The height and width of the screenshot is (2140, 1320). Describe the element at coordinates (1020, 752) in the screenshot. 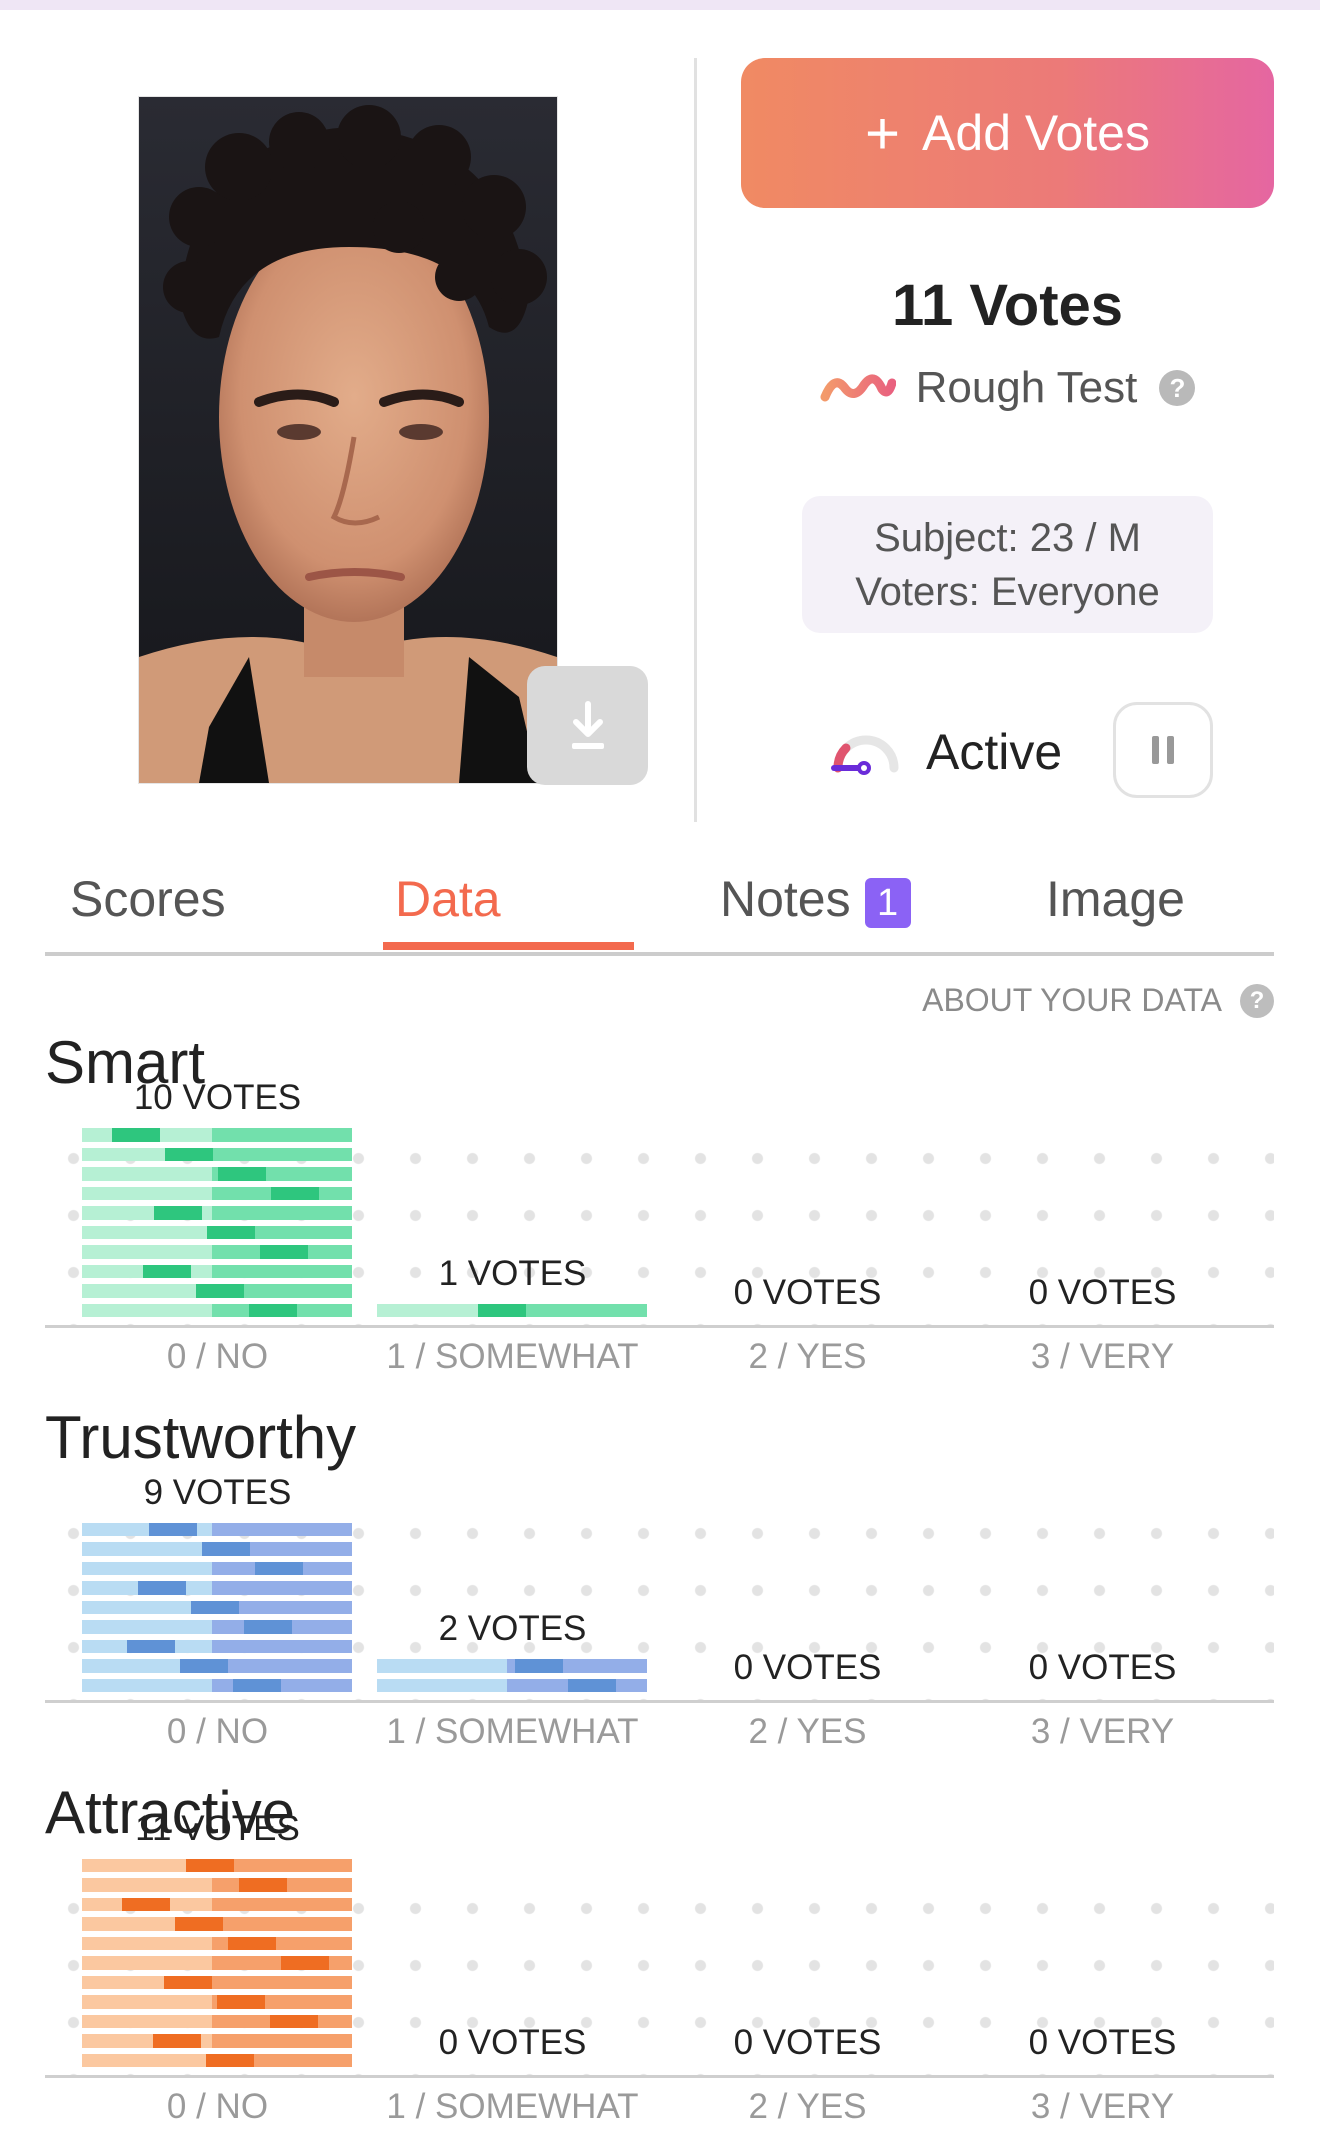

I see `status-row: Active` at that location.